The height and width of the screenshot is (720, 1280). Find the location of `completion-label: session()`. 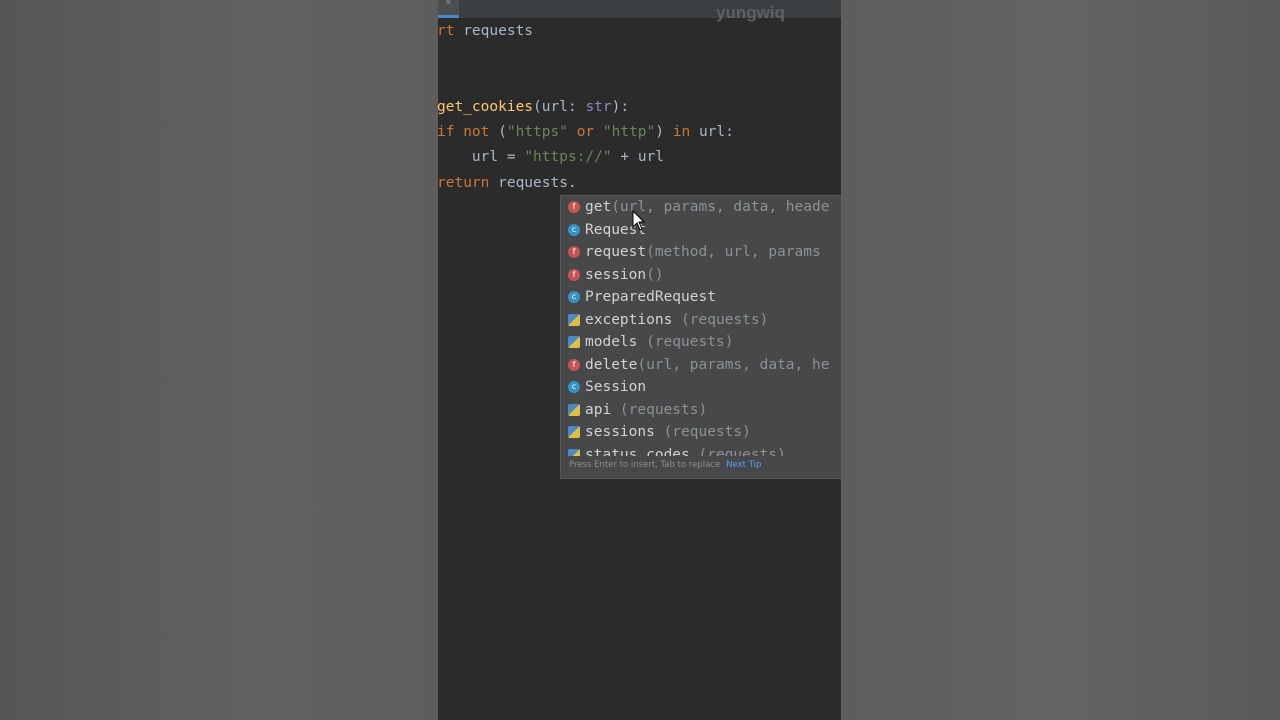

completion-label: session() is located at coordinates (624, 274).